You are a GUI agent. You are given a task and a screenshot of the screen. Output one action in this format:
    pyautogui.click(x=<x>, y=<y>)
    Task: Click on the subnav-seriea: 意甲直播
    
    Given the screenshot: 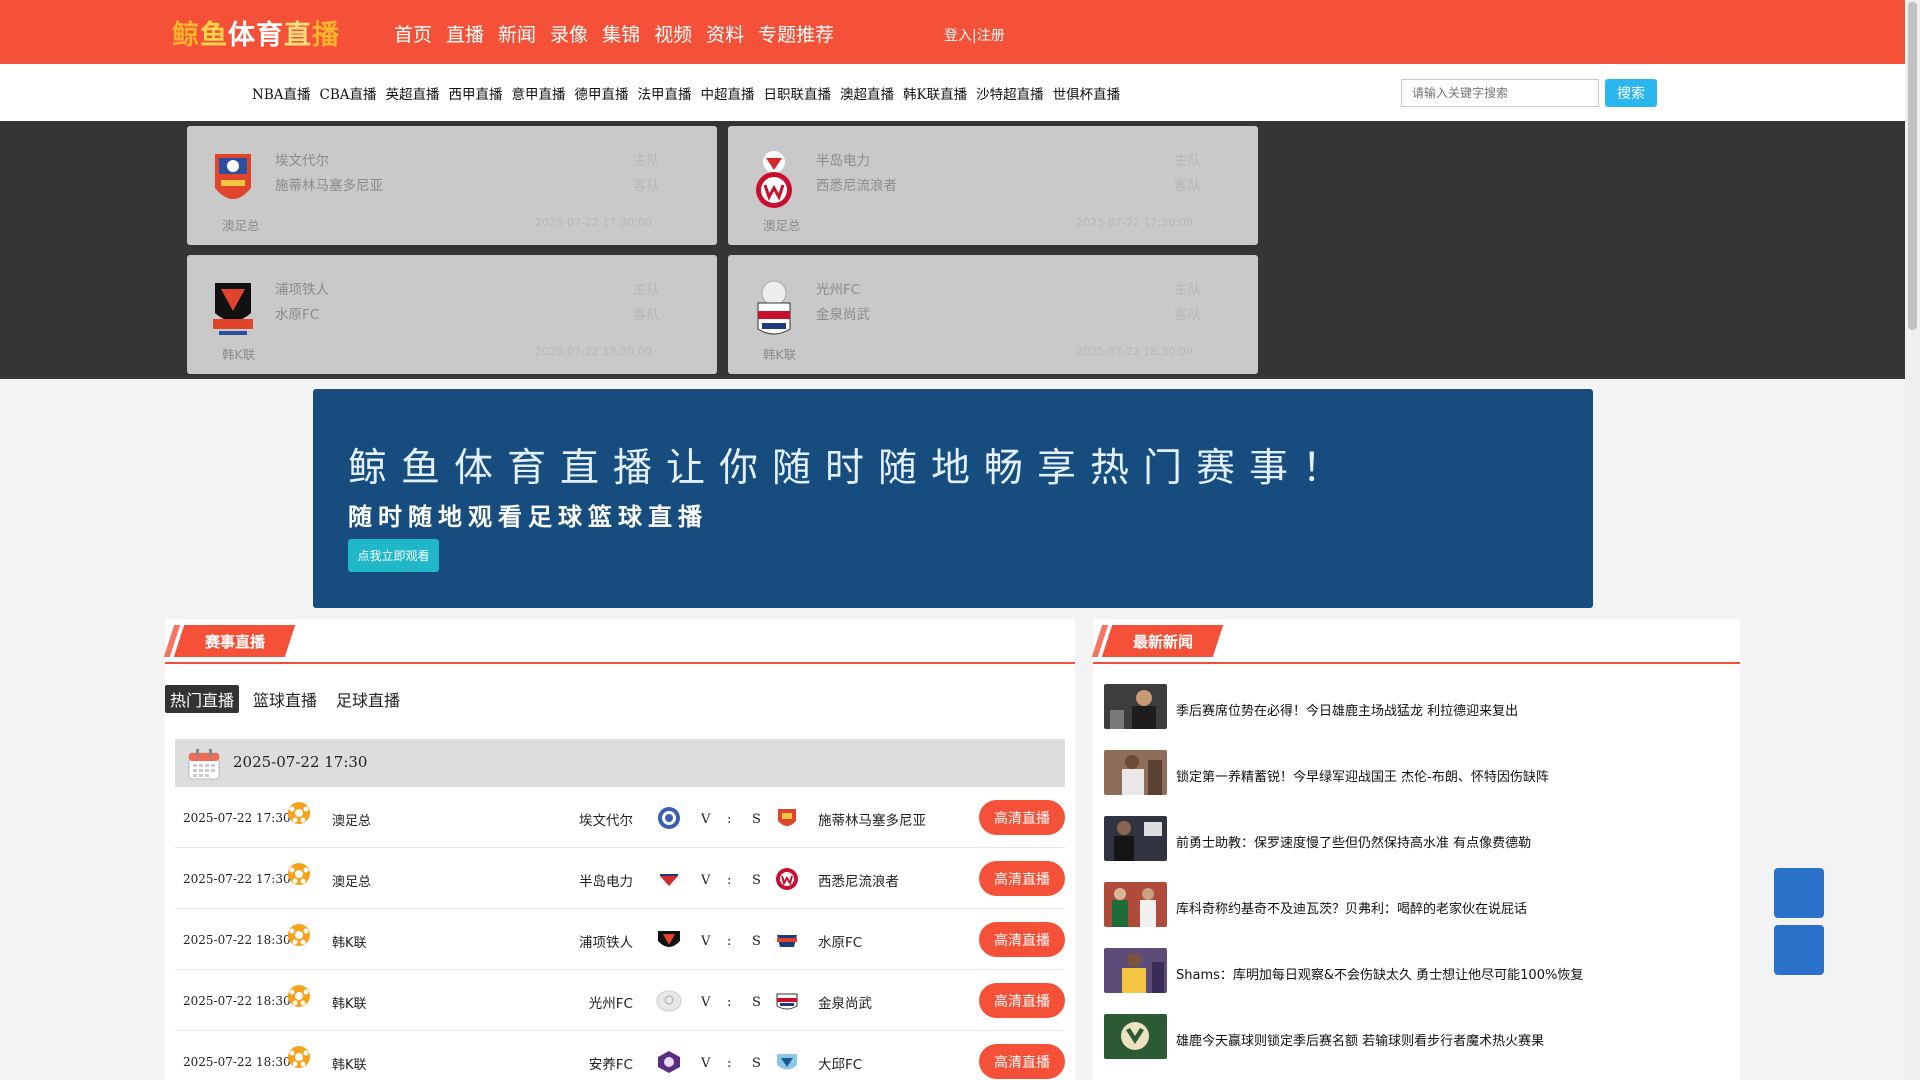 What is the action you would take?
    pyautogui.click(x=538, y=93)
    